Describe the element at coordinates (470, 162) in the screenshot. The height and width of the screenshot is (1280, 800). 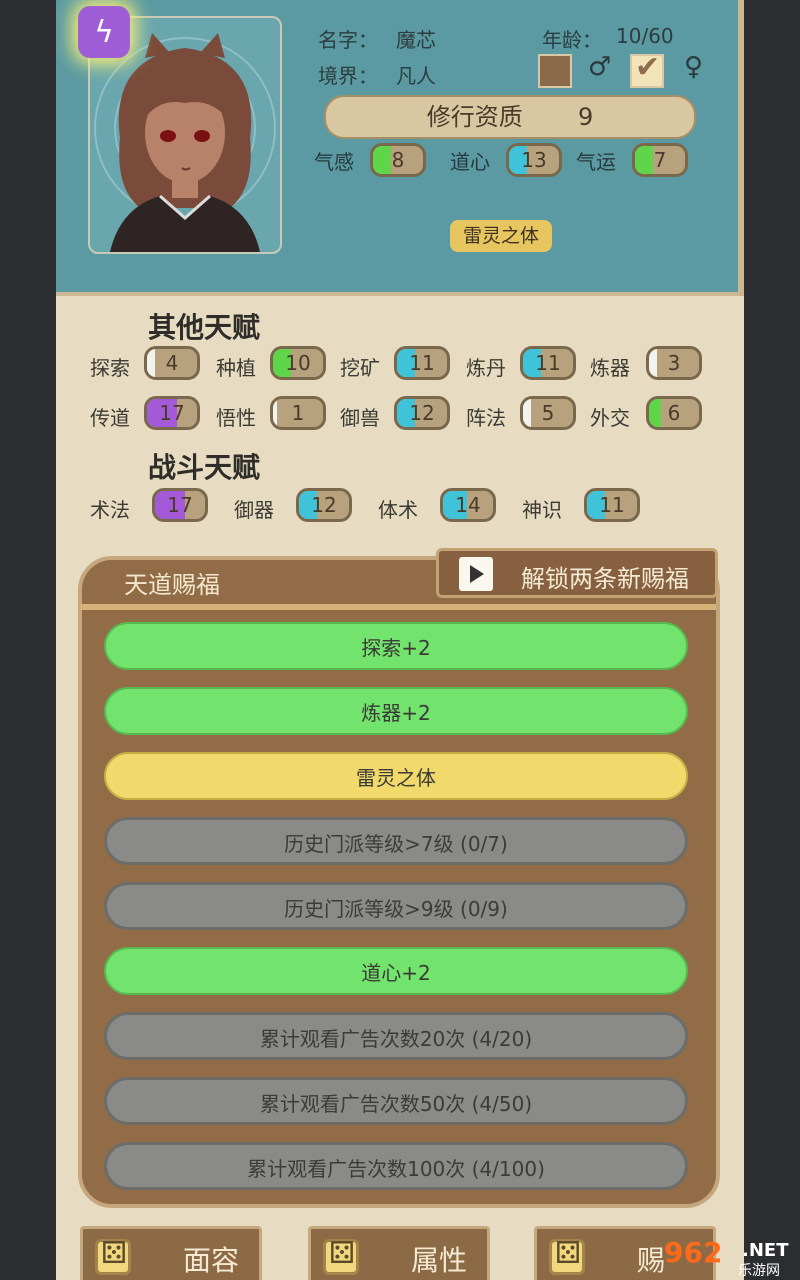
I see `stat-label: 道心` at that location.